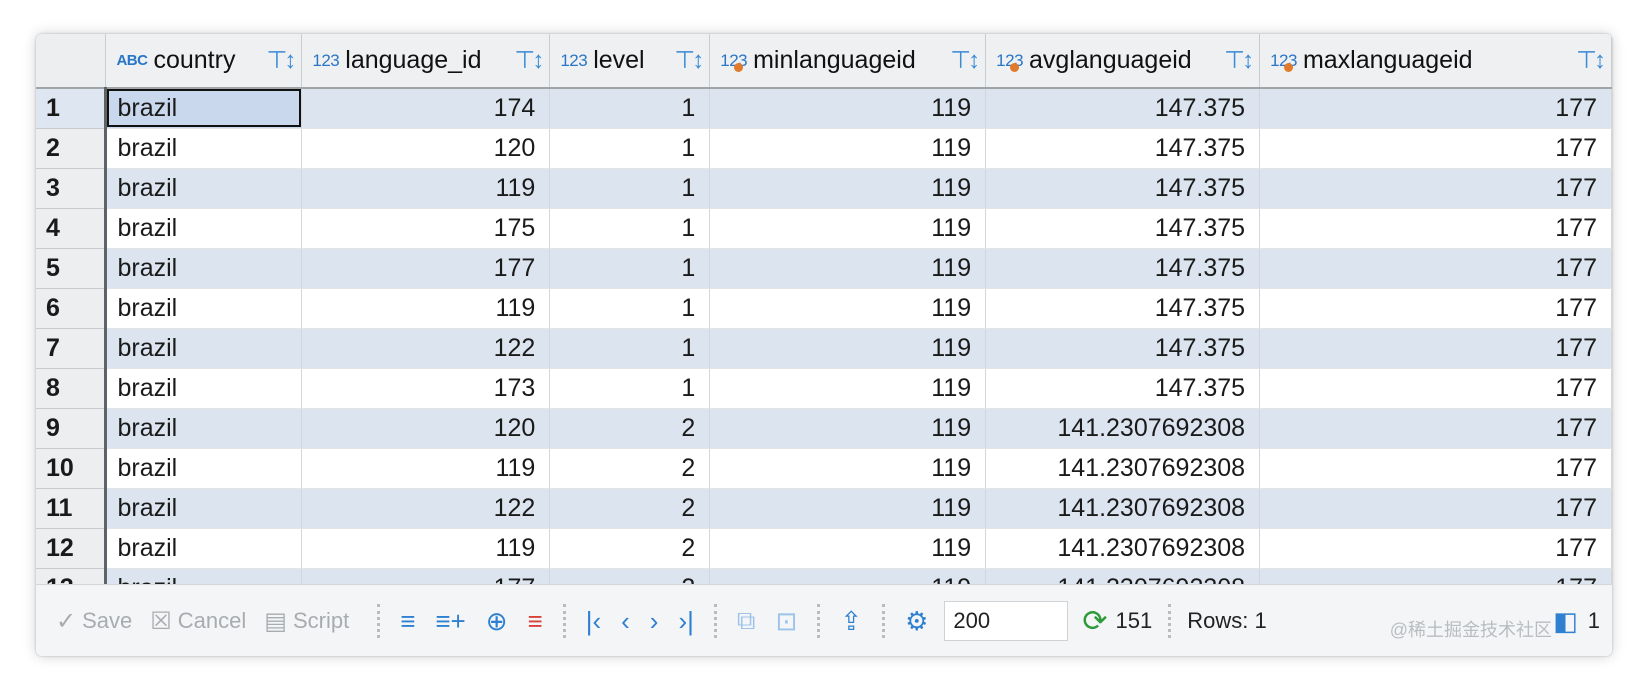  I want to click on refresh-icon: ⟳, so click(1094, 621).